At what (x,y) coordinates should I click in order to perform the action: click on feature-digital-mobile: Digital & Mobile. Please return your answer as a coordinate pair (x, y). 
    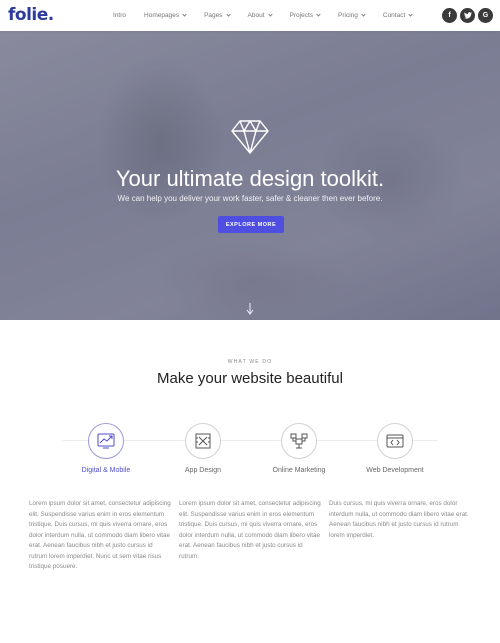
    Looking at the image, I should click on (106, 448).